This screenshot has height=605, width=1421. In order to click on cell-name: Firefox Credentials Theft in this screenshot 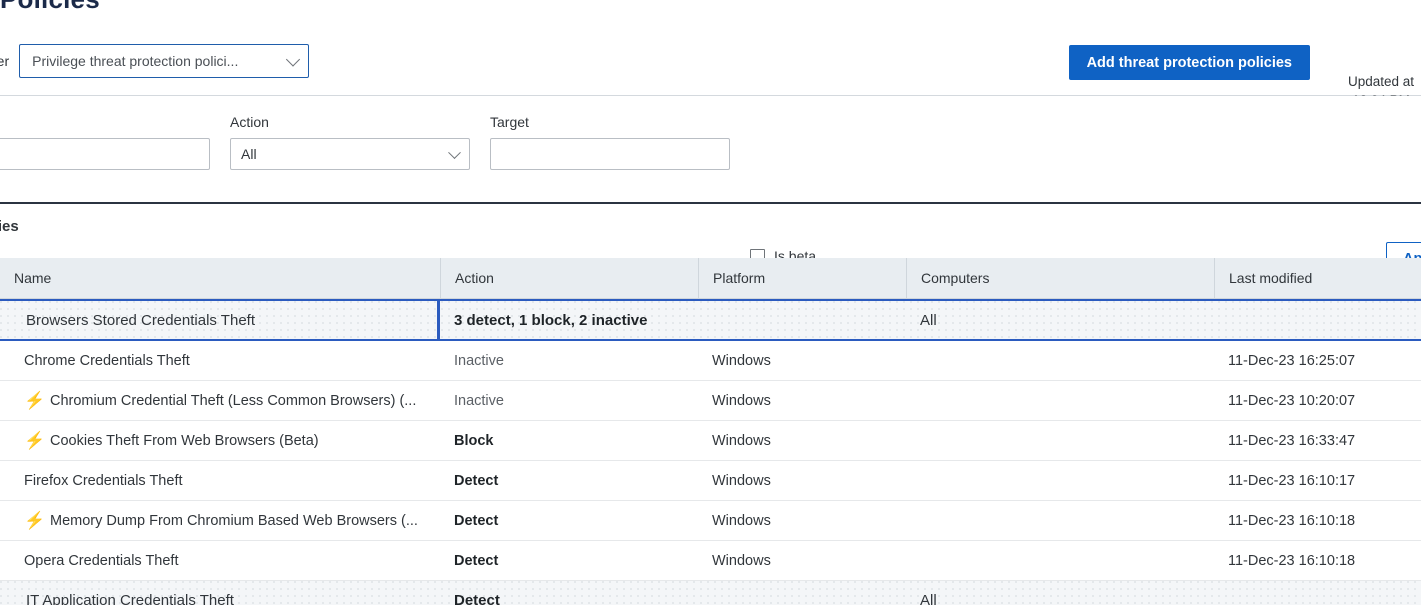, I will do `click(220, 480)`.